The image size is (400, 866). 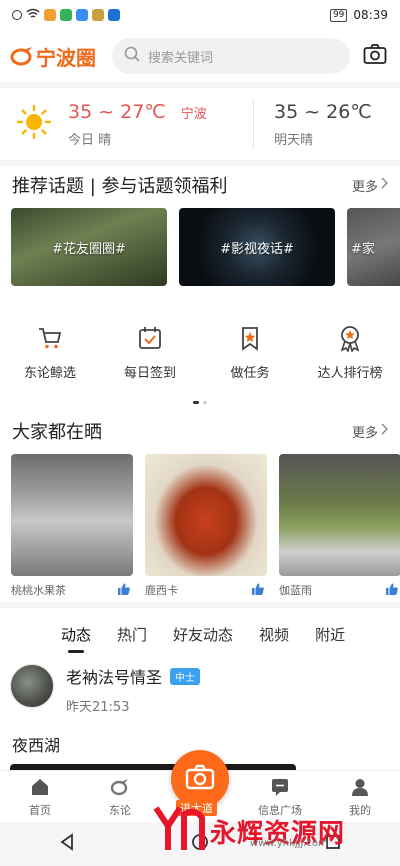 What do you see at coordinates (384, 185) in the screenshot?
I see `chevron-right-icon` at bounding box center [384, 185].